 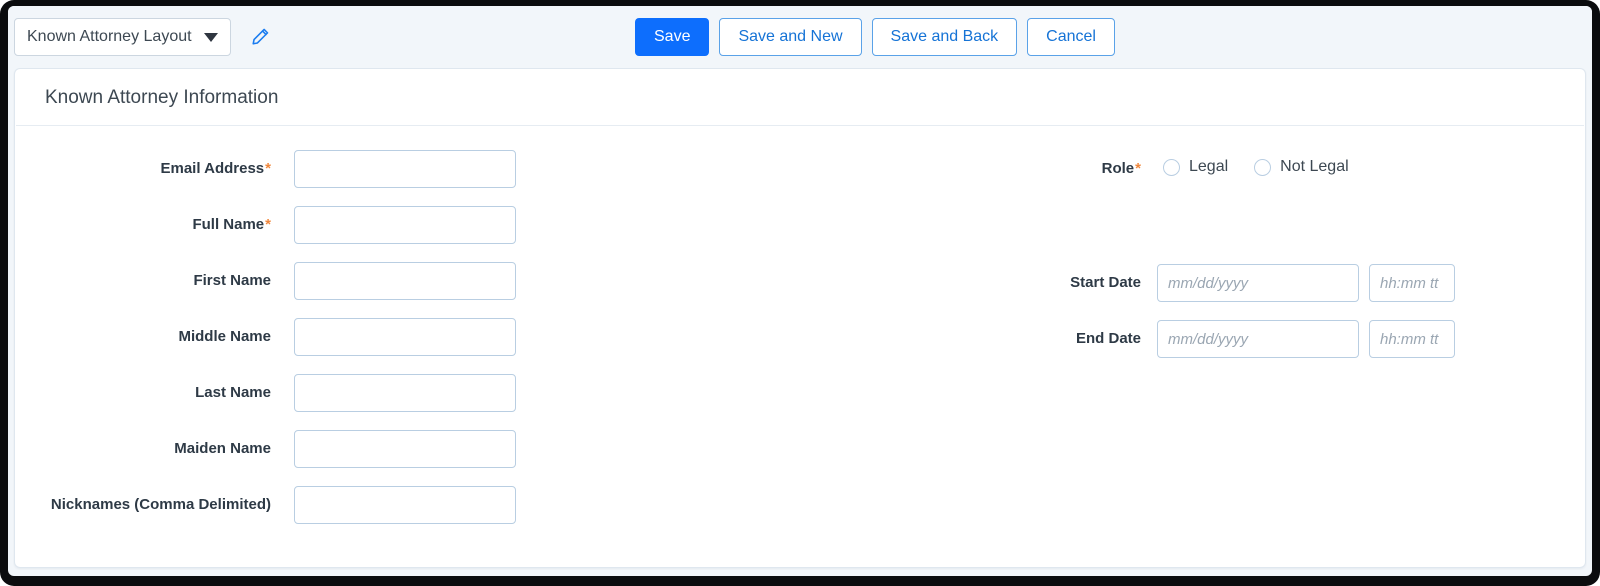 What do you see at coordinates (275, 505) in the screenshot?
I see `field-row-nicknames: Nicknames (Comma Delimited)` at bounding box center [275, 505].